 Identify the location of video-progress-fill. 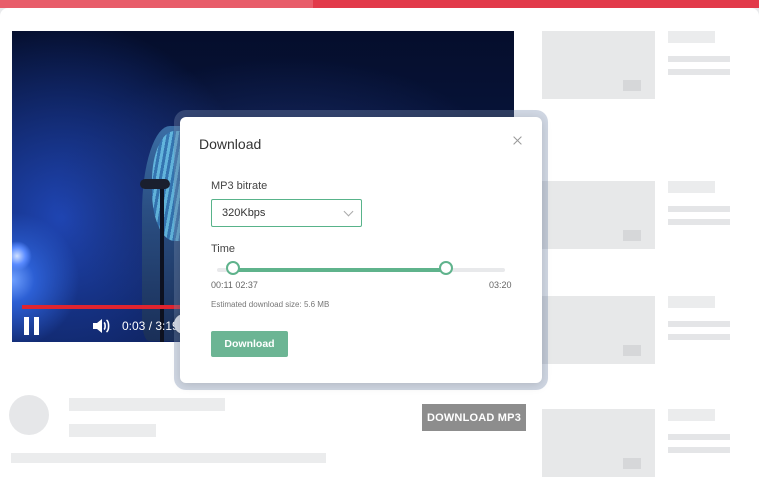
(103, 307).